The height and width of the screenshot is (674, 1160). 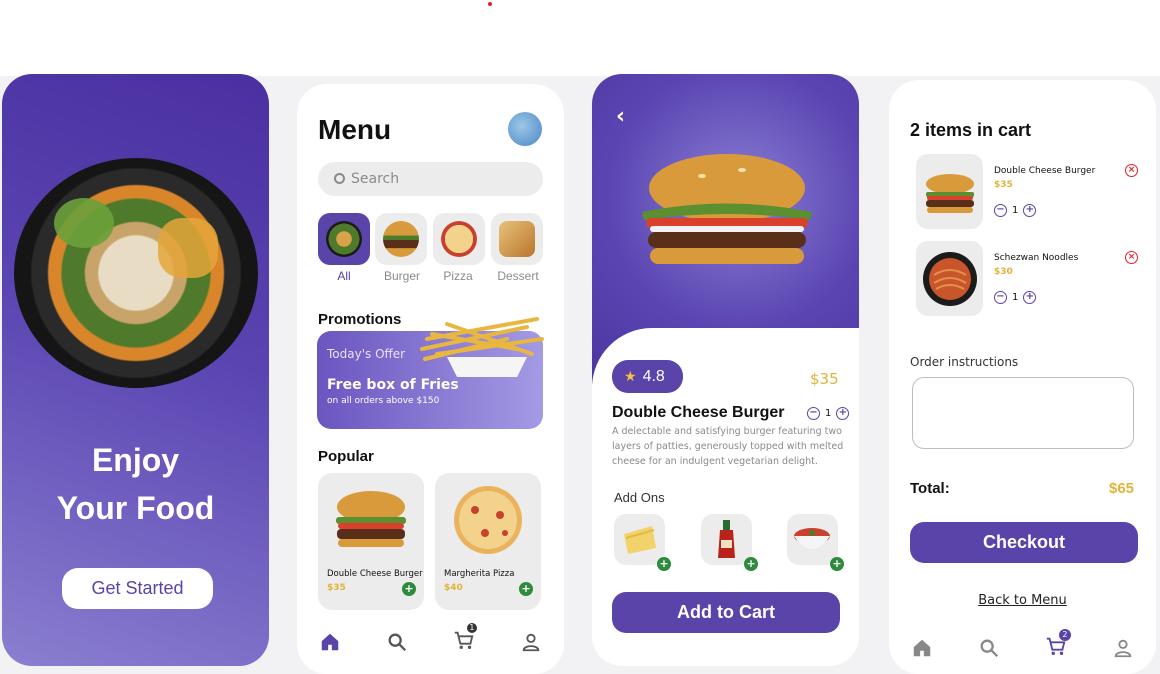 I want to click on back-chevron-icon: ‹, so click(x=620, y=116).